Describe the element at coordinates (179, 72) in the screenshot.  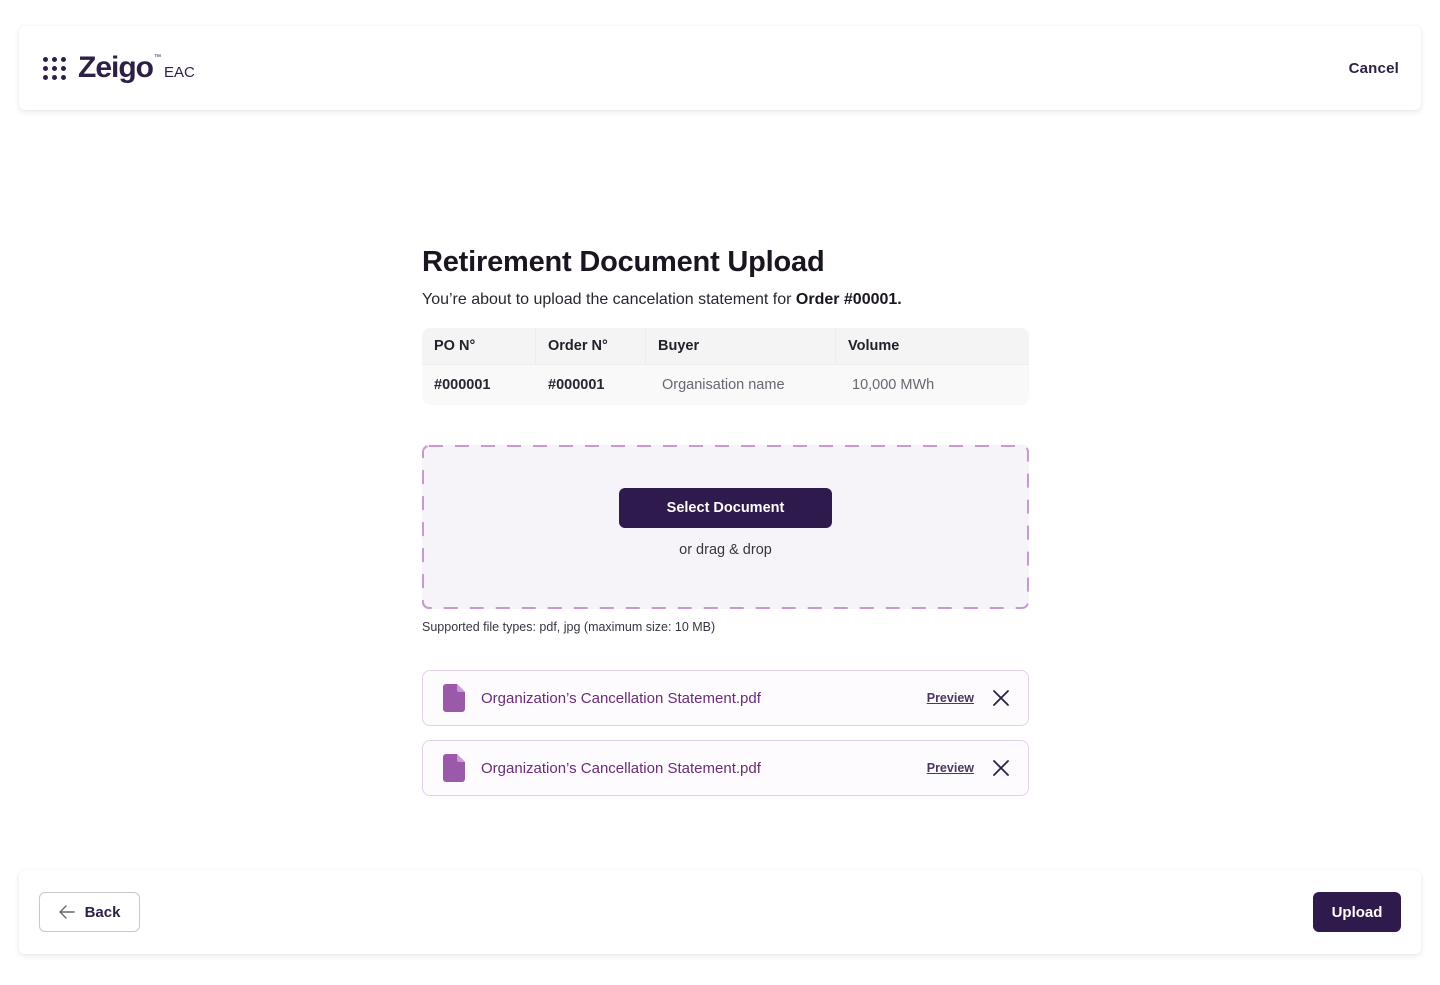
I see `logo-suffix: EAC` at that location.